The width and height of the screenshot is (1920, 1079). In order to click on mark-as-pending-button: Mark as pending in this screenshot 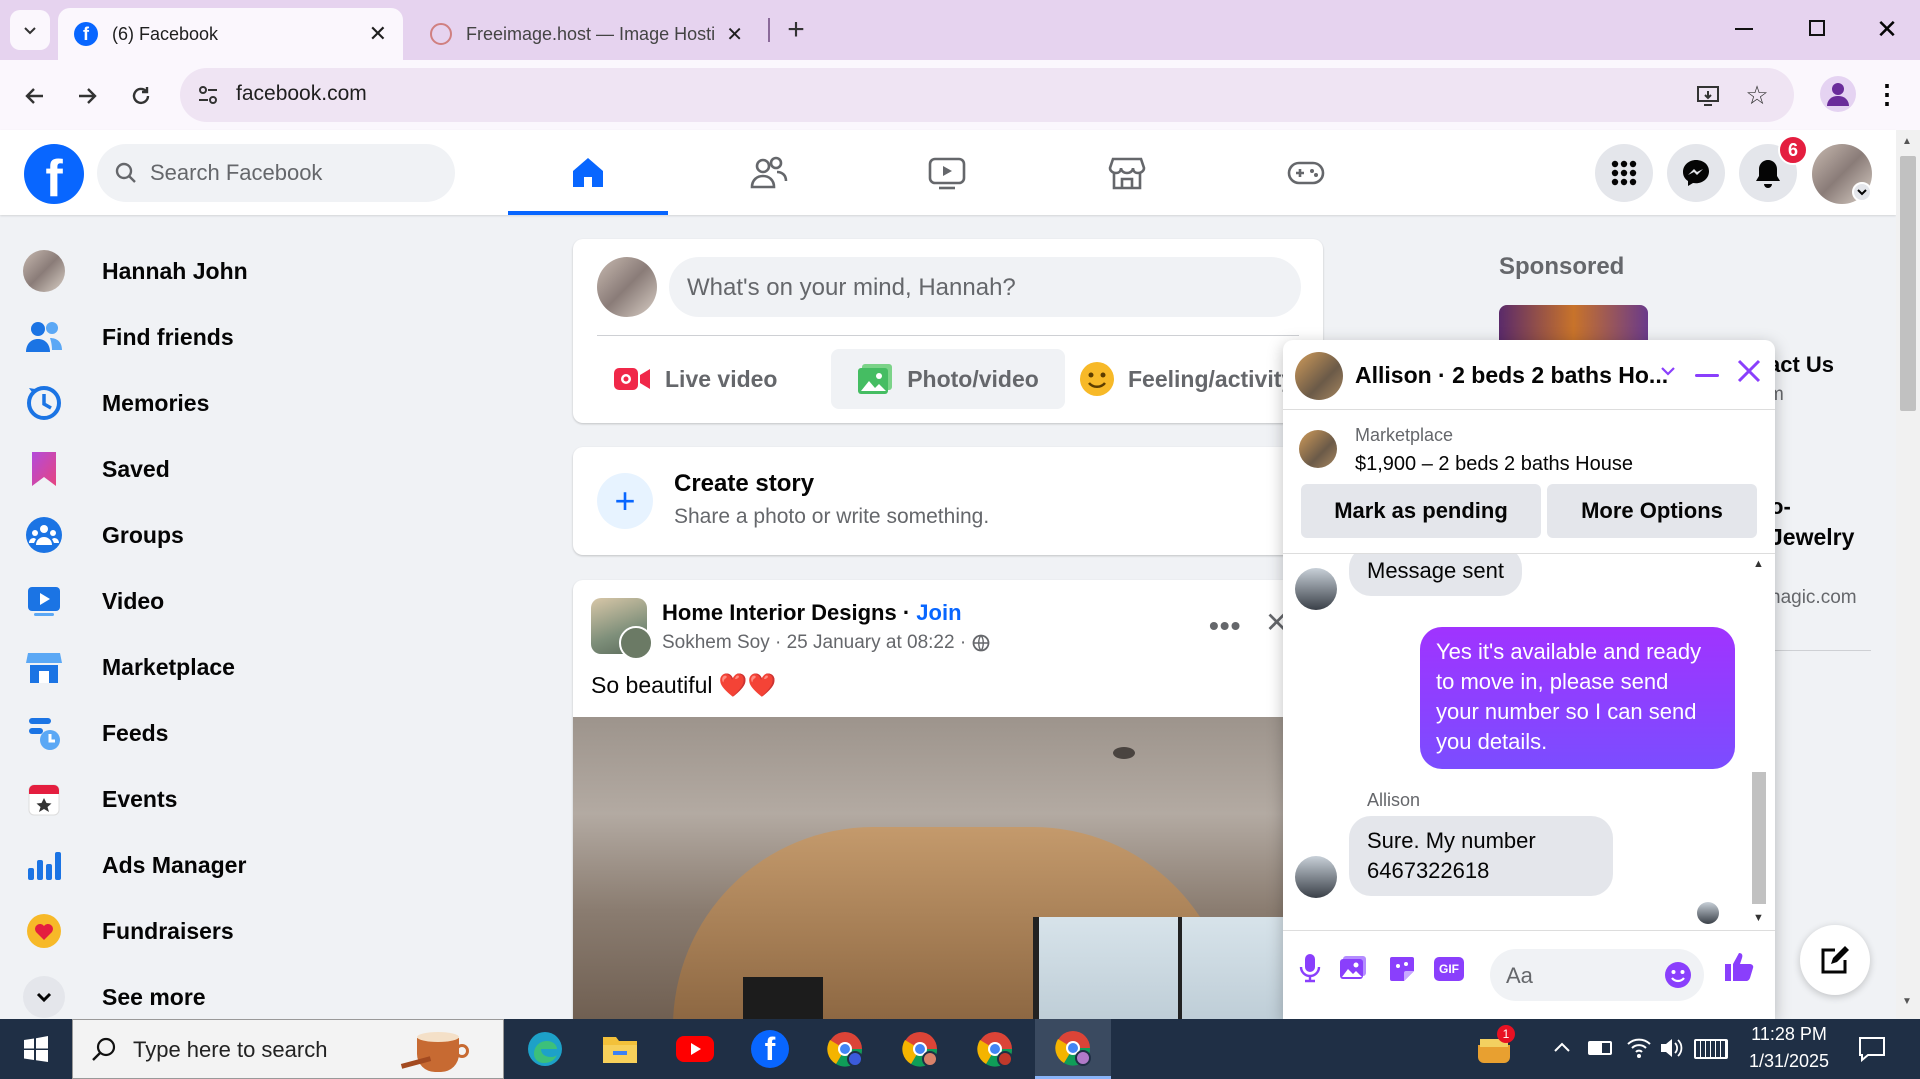, I will do `click(1421, 511)`.